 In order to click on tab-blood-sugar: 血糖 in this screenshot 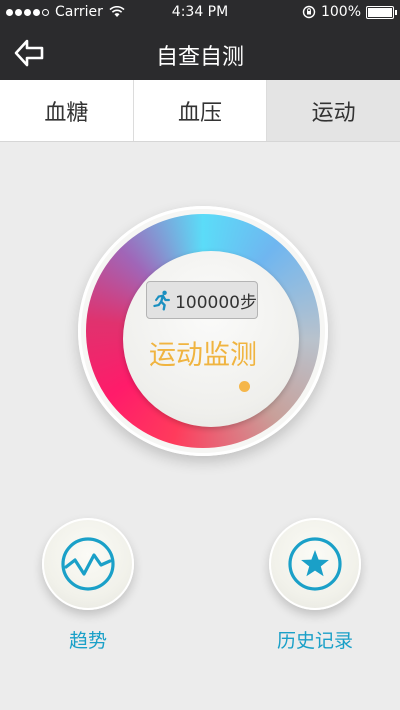, I will do `click(67, 110)`.